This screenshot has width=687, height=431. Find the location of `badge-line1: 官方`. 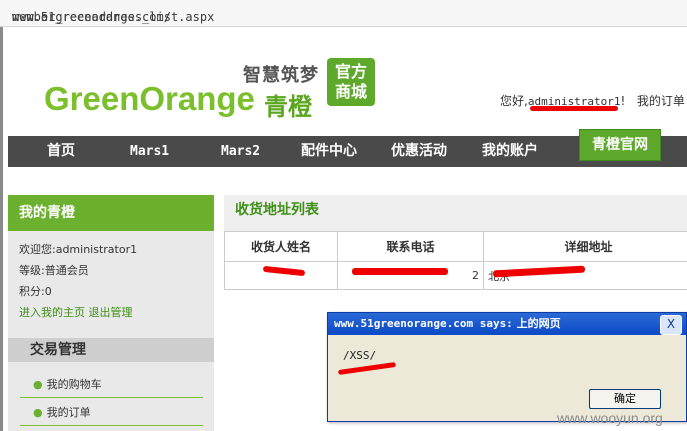

badge-line1: 官方 is located at coordinates (350, 71).